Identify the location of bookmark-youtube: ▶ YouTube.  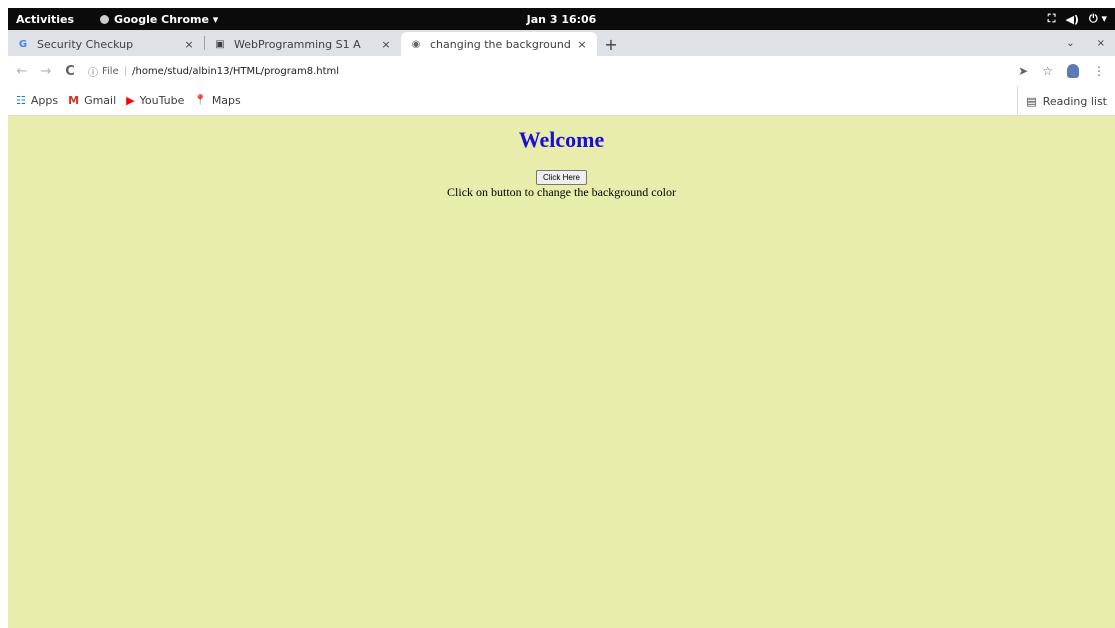
(155, 100).